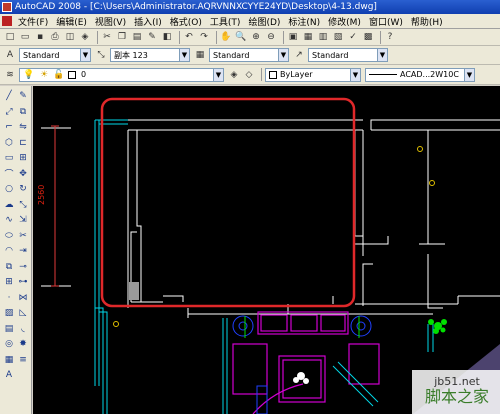 The width and height of the screenshot is (500, 414). What do you see at coordinates (304, 21) in the screenshot?
I see `menu-dimension: 标注(N)` at bounding box center [304, 21].